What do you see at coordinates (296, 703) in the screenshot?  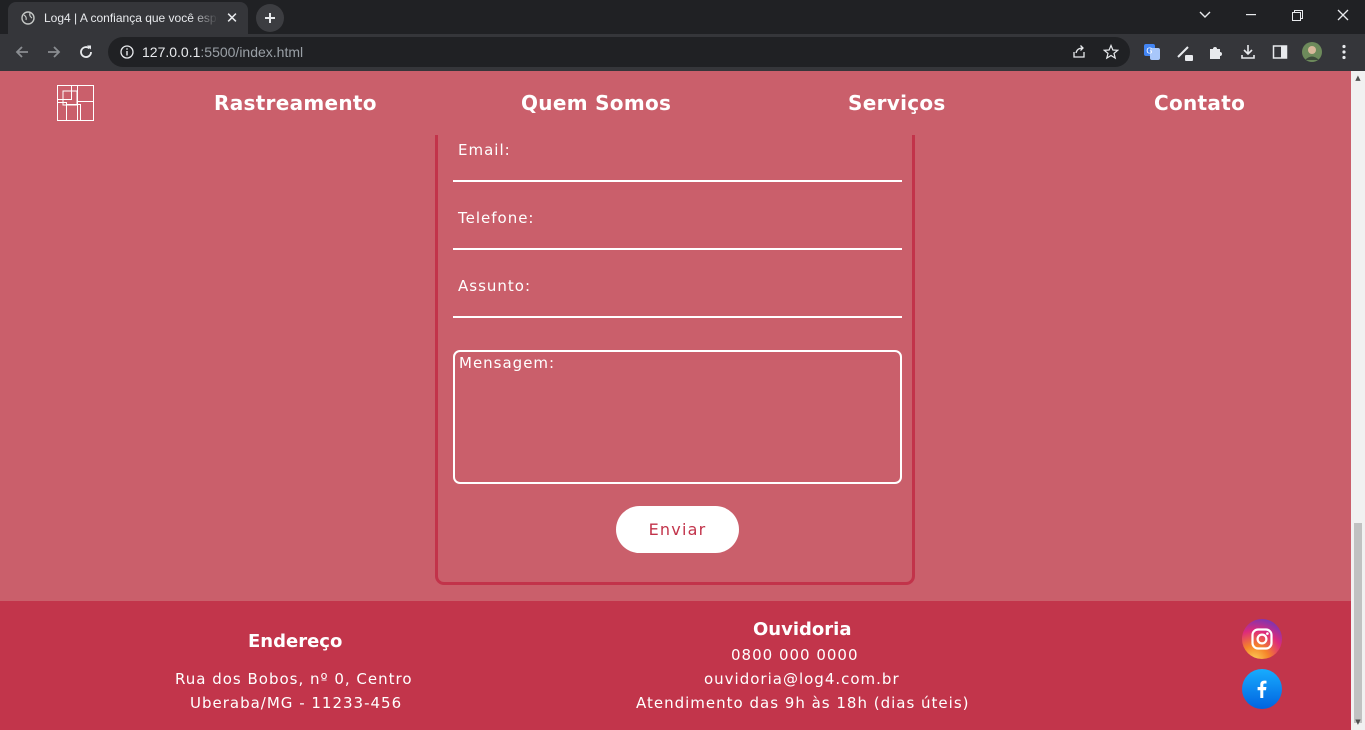 I see `address-line-2: Uberaba/MG - 11233-456` at bounding box center [296, 703].